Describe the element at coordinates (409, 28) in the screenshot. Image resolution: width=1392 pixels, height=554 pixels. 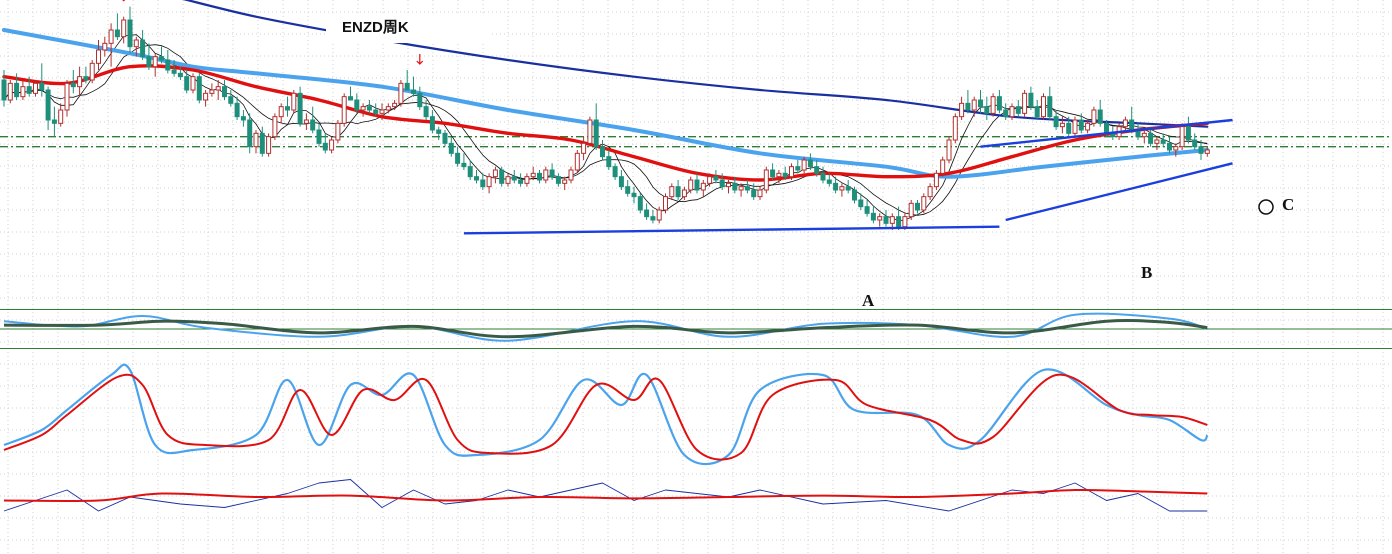
I see `chart-title: ENZD周K` at that location.